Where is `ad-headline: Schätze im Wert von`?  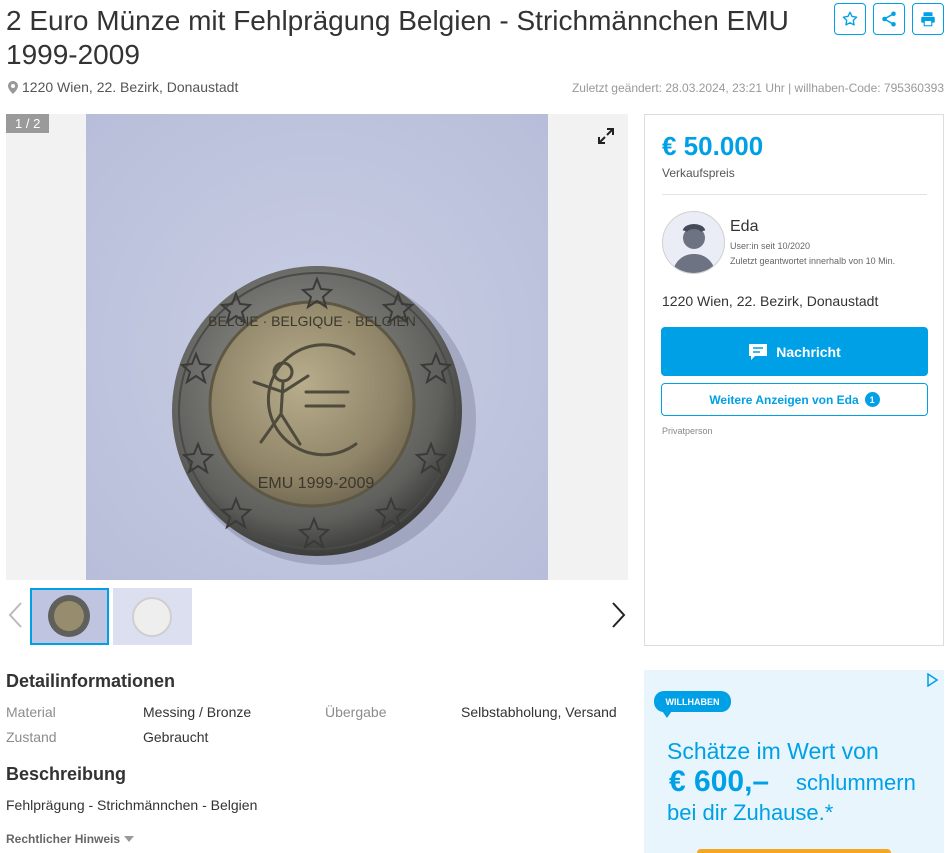
ad-headline: Schätze im Wert von is located at coordinates (773, 751).